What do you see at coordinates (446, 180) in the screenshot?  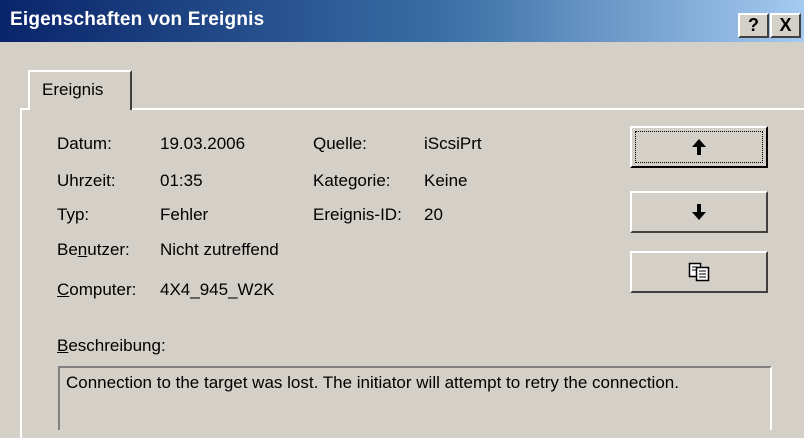 I see `kategorie-value: Keine` at bounding box center [446, 180].